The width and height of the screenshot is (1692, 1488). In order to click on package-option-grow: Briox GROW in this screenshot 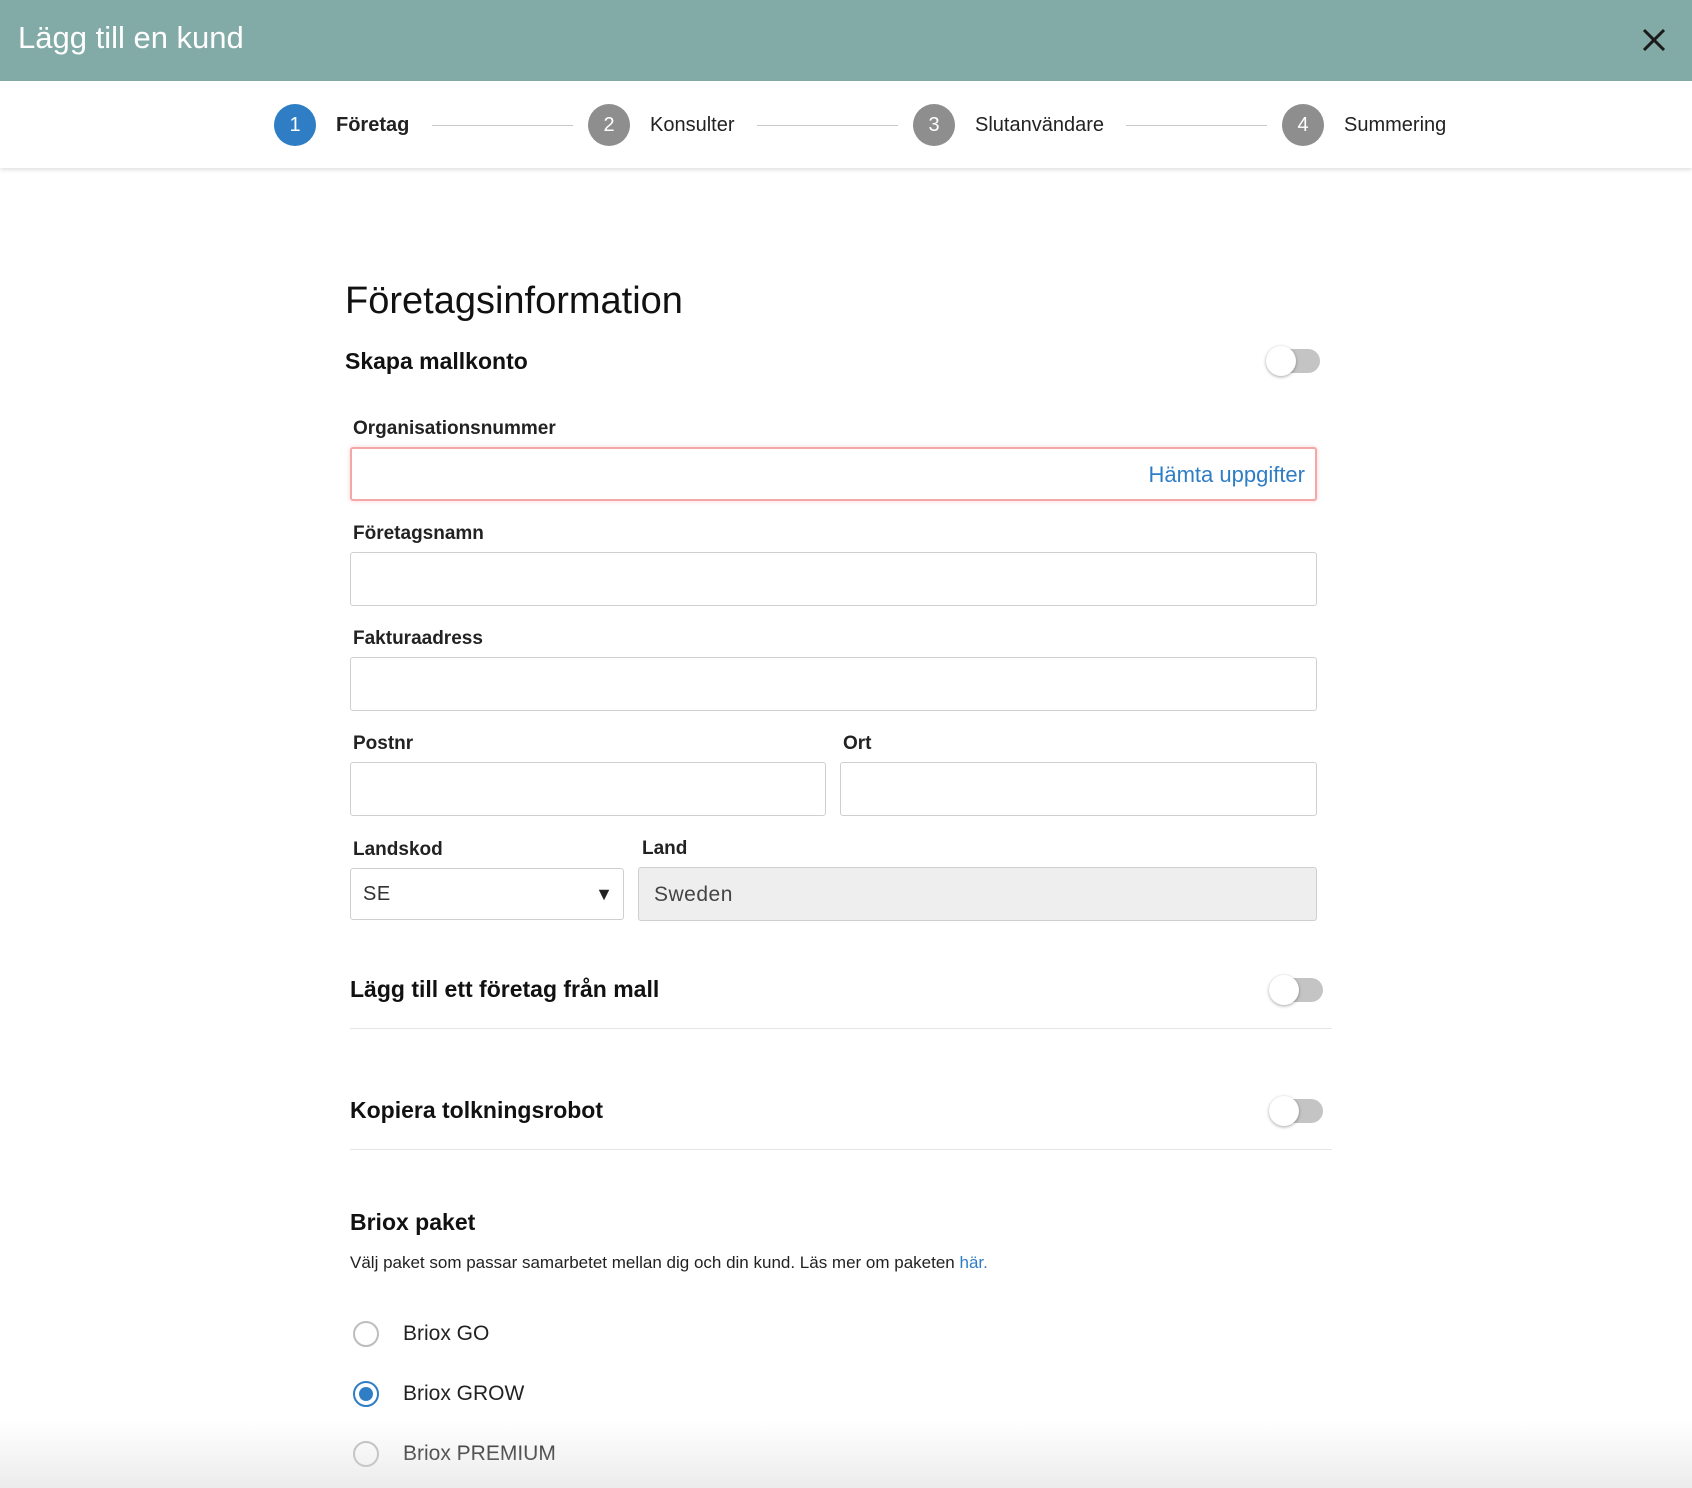, I will do `click(438, 1394)`.